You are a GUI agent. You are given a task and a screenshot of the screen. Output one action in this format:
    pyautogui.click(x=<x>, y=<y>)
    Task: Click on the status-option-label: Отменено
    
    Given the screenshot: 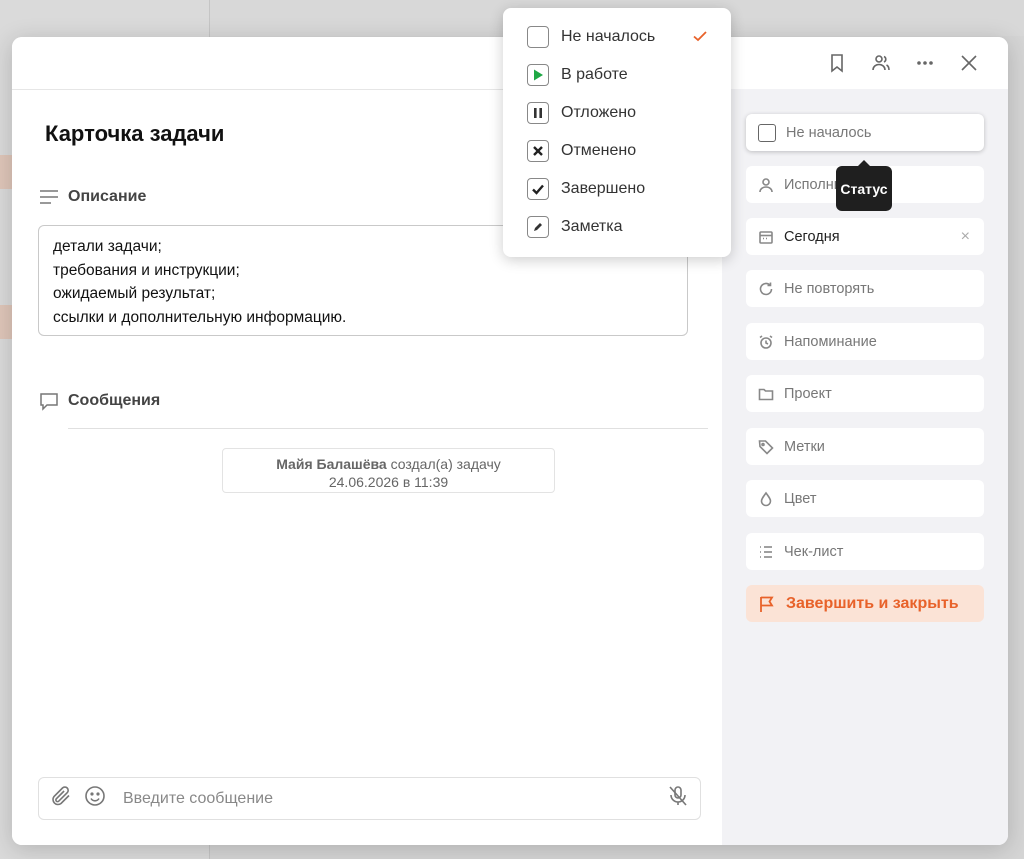 What is the action you would take?
    pyautogui.click(x=599, y=150)
    